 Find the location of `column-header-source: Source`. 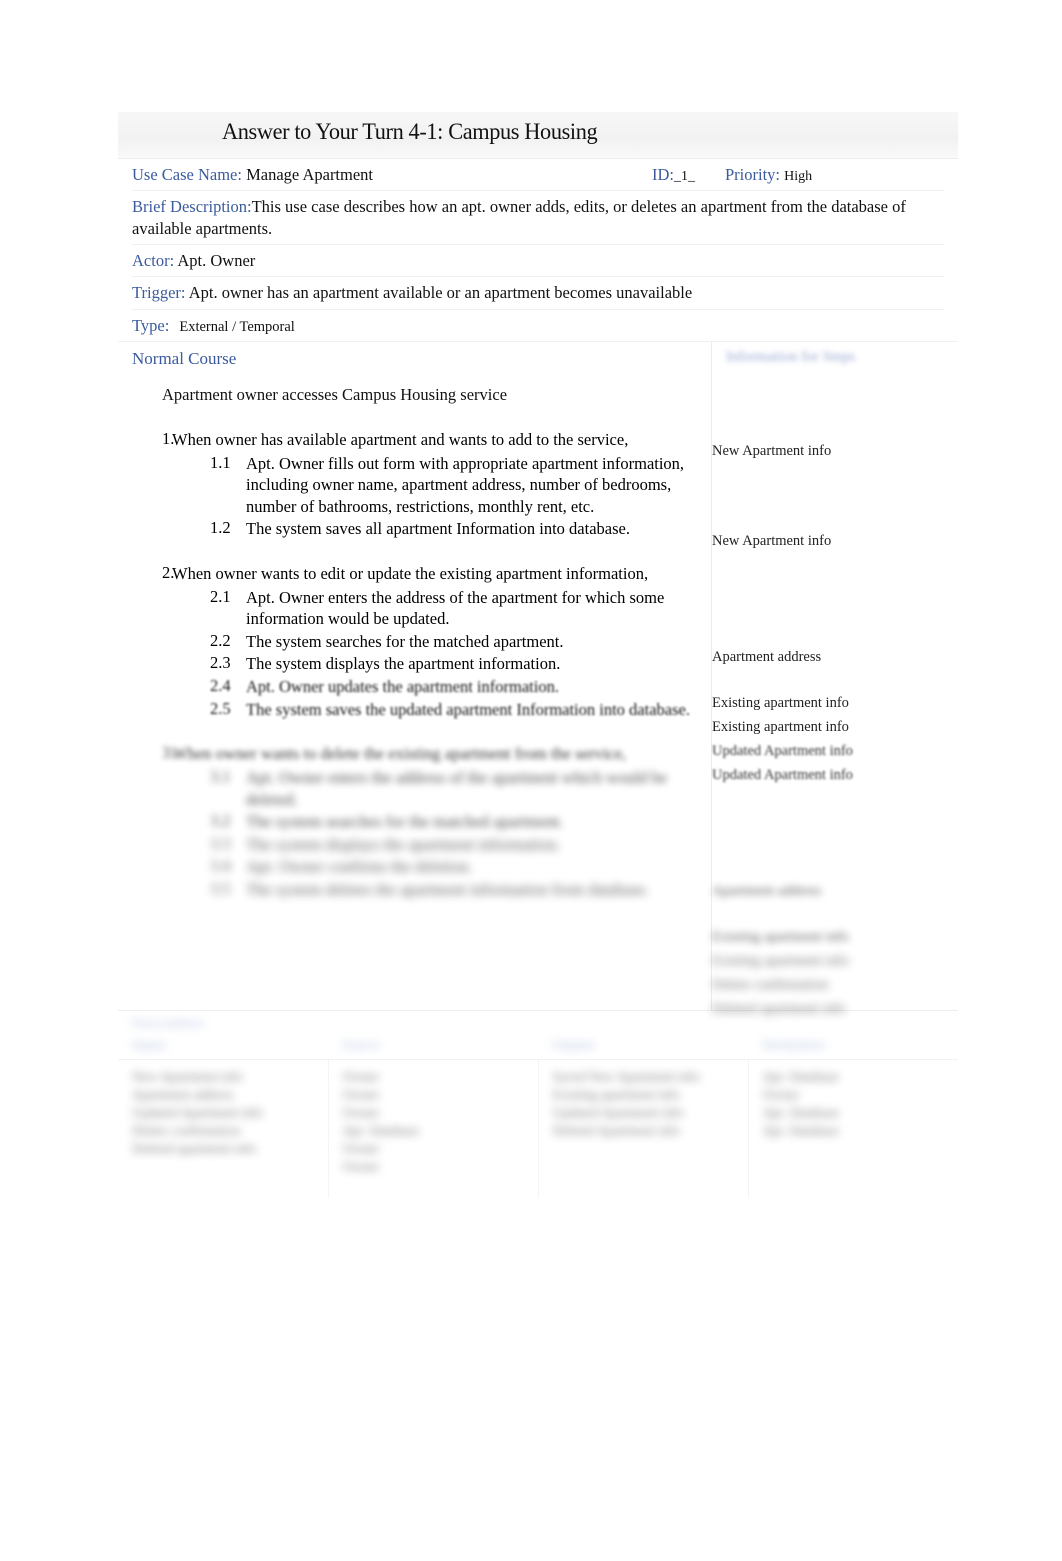

column-header-source: Source is located at coordinates (433, 1046).